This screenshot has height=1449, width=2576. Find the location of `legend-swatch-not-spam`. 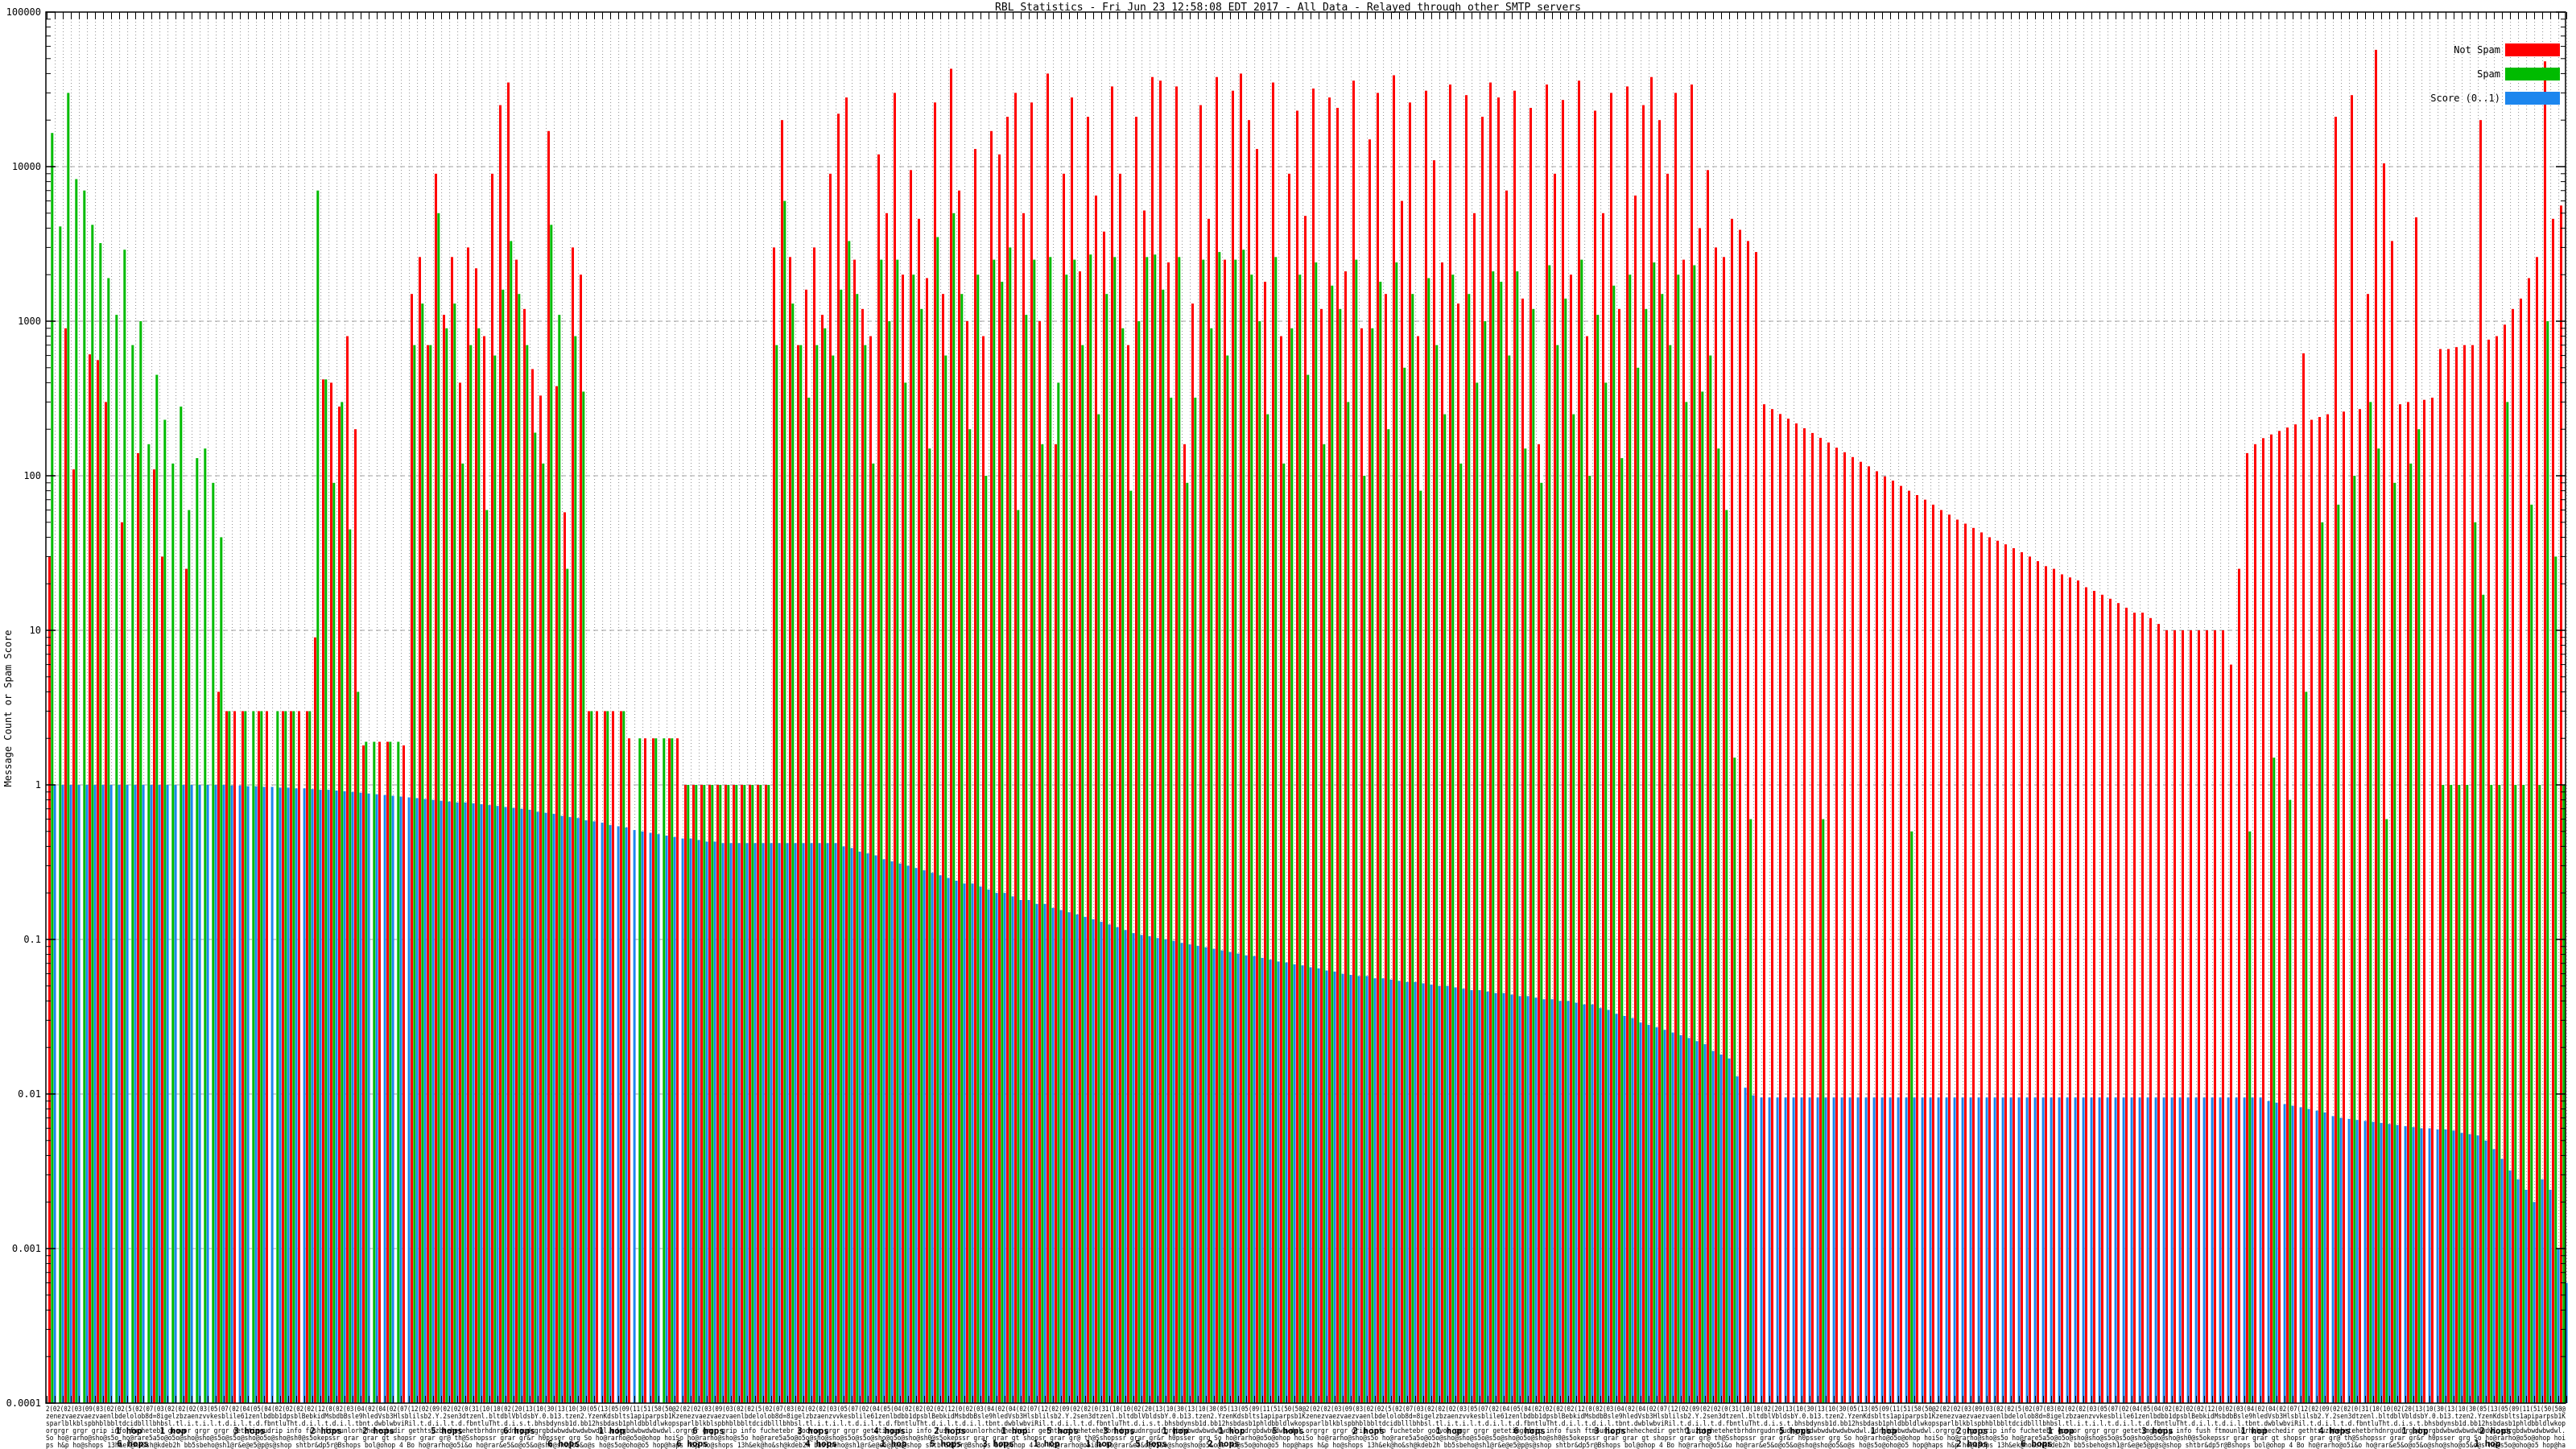

legend-swatch-not-spam is located at coordinates (2532, 49).